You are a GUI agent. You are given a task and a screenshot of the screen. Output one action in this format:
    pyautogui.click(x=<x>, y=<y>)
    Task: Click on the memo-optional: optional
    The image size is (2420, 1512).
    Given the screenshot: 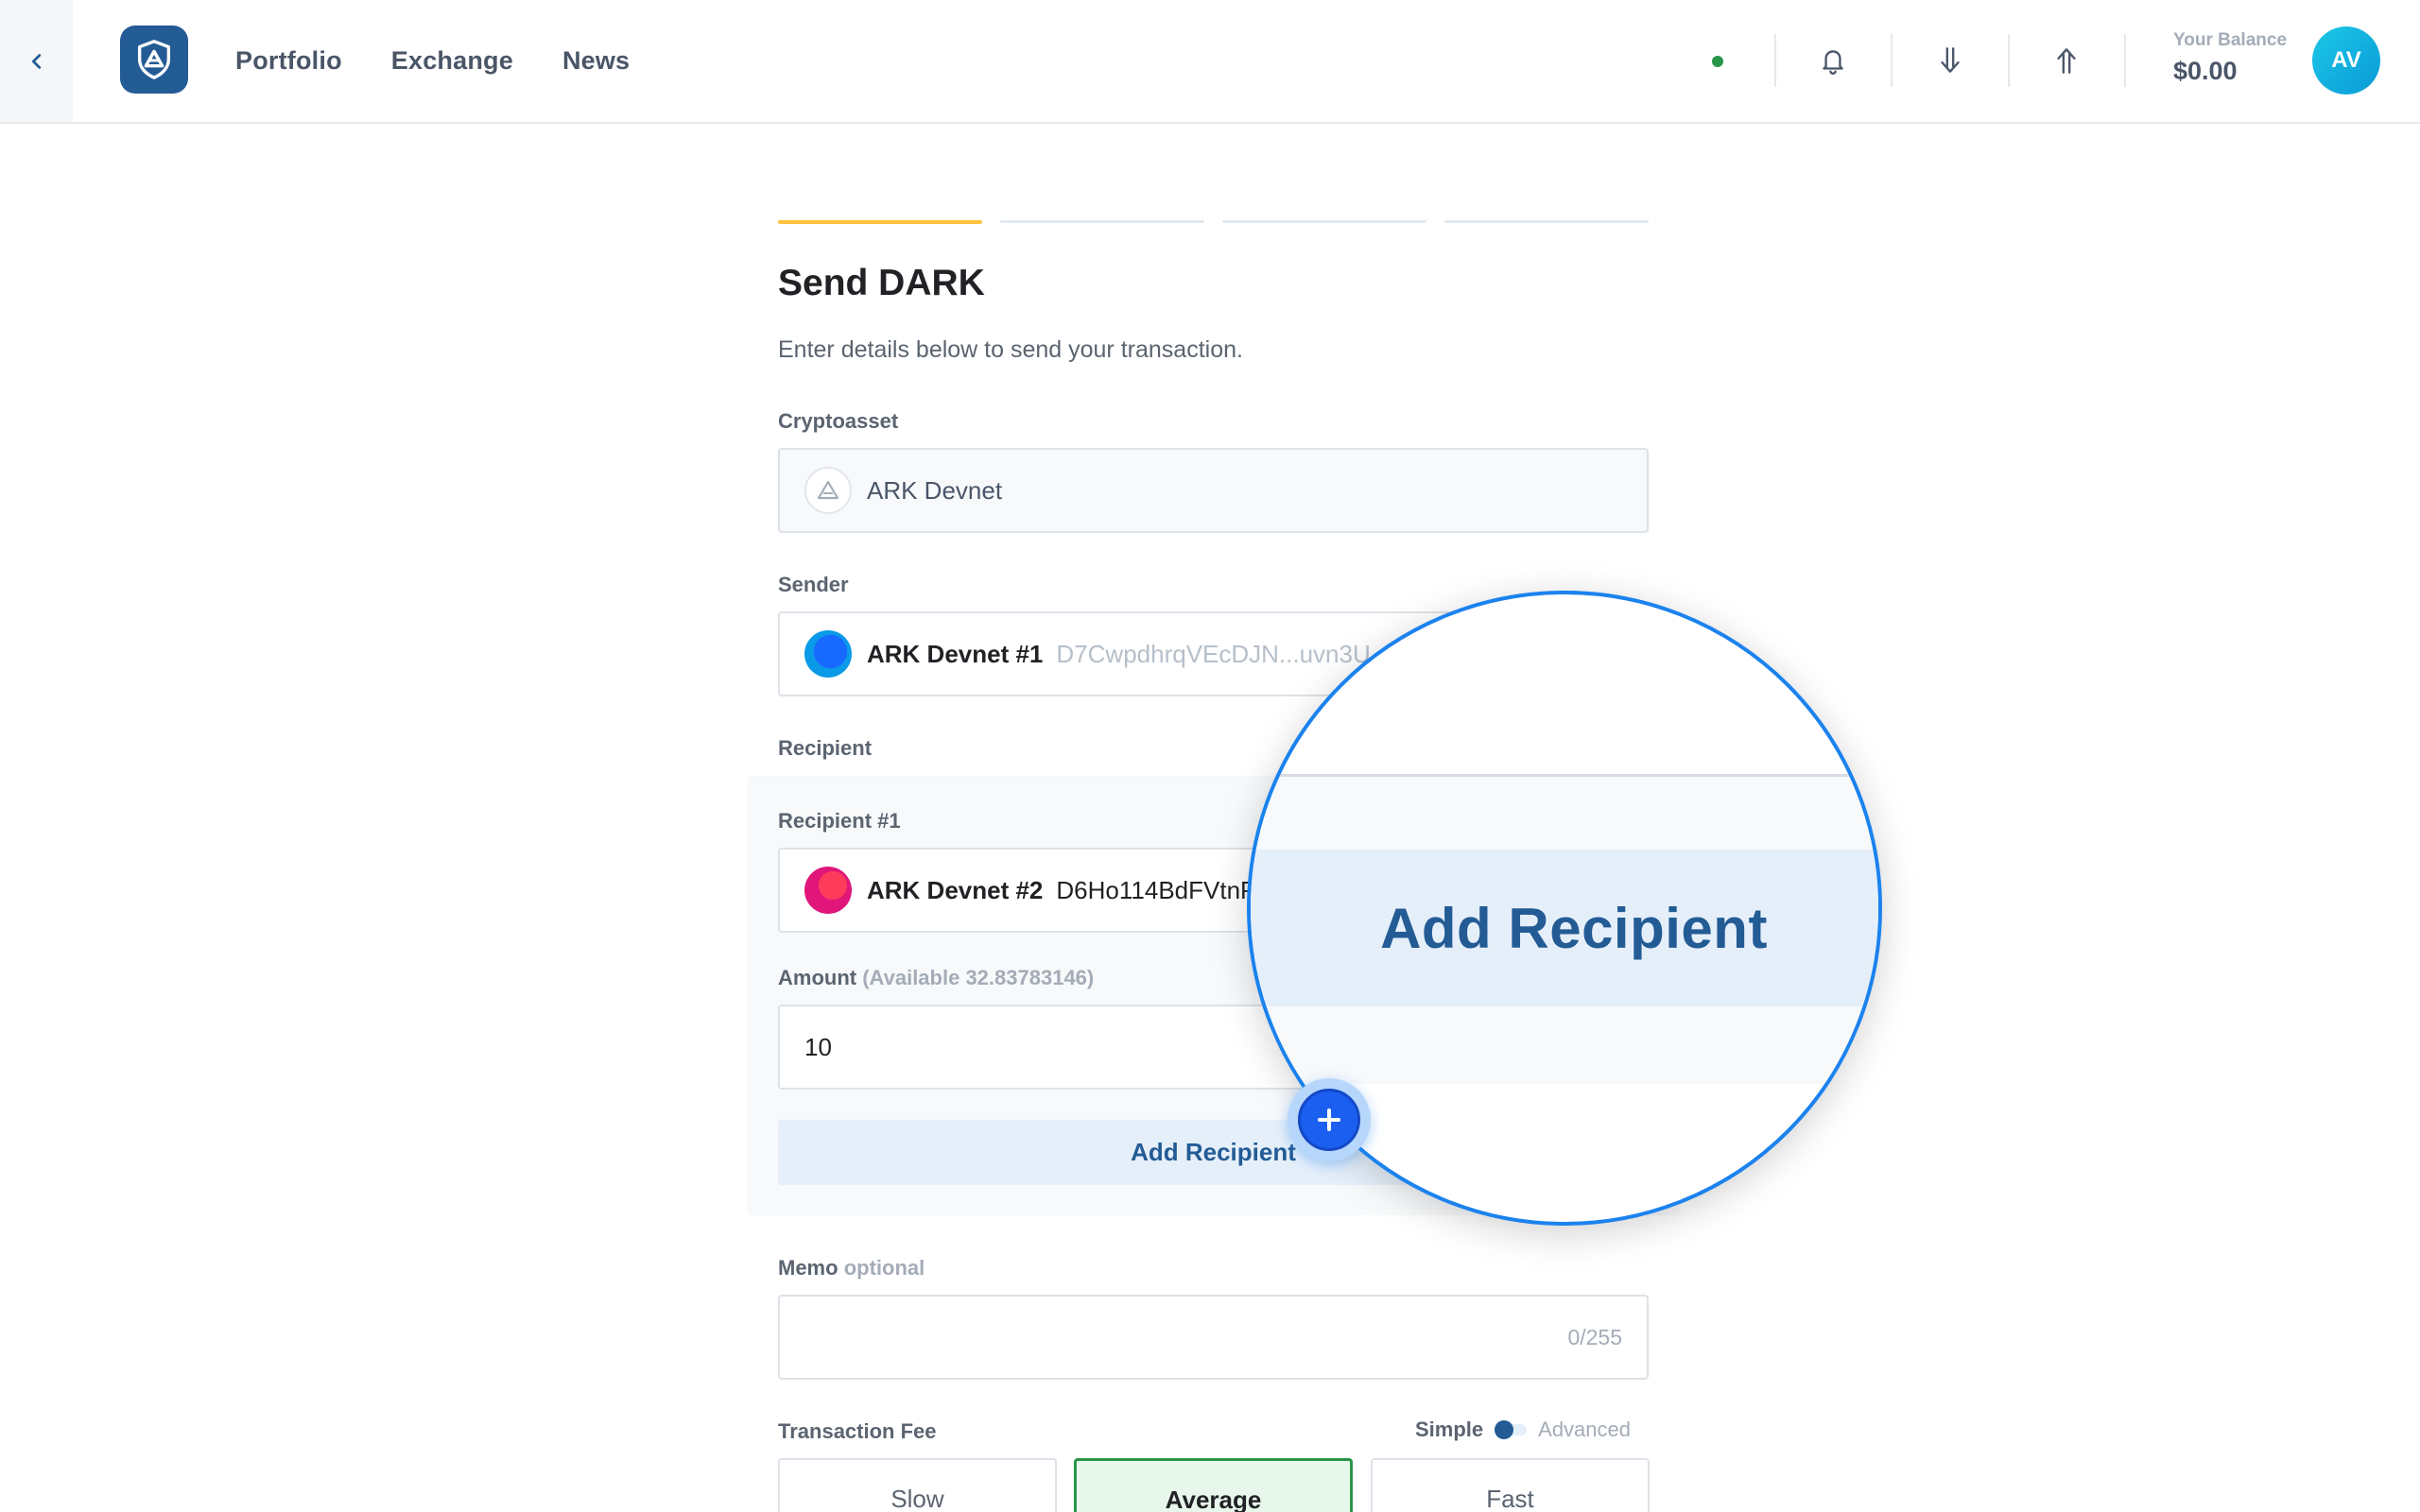 What is the action you would take?
    pyautogui.click(x=884, y=1268)
    